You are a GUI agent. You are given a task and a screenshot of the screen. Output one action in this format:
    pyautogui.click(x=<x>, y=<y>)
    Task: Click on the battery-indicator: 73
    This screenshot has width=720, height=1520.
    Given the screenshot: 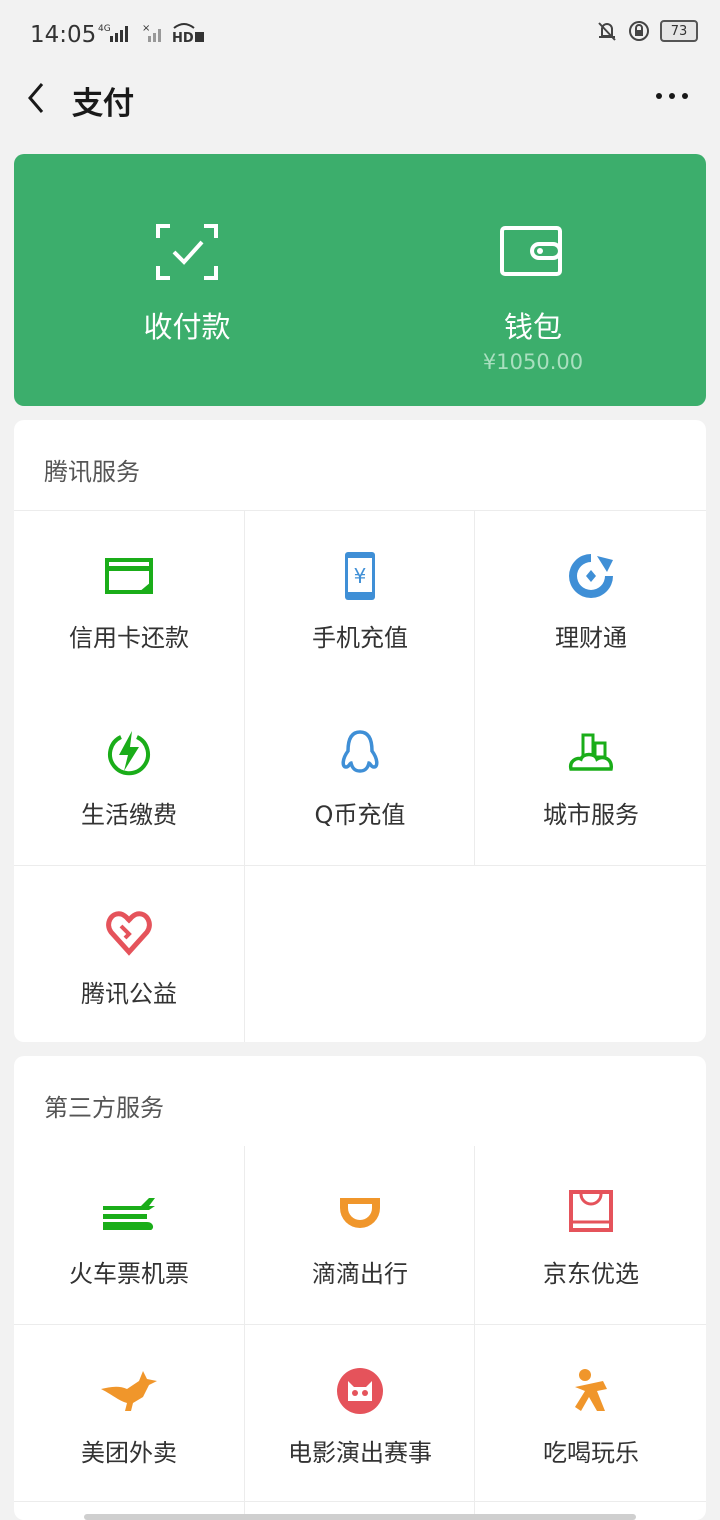 What is the action you would take?
    pyautogui.click(x=679, y=31)
    